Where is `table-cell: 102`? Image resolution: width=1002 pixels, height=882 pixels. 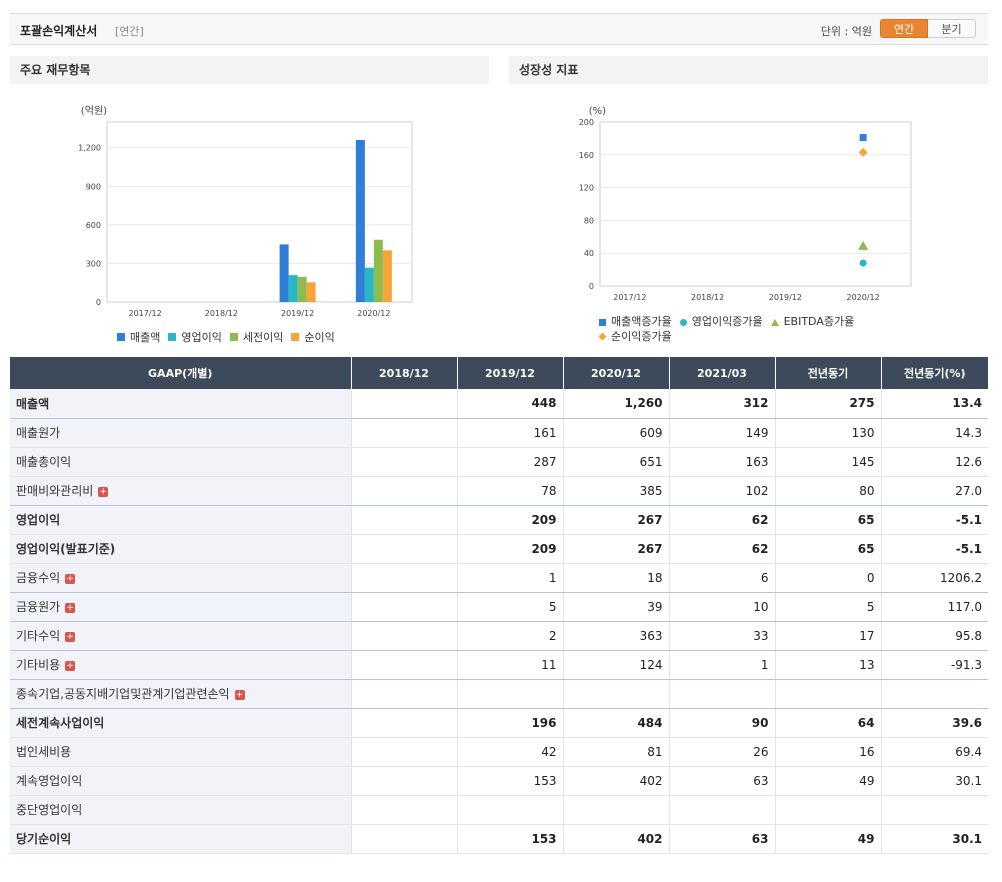
table-cell: 102 is located at coordinates (721, 491).